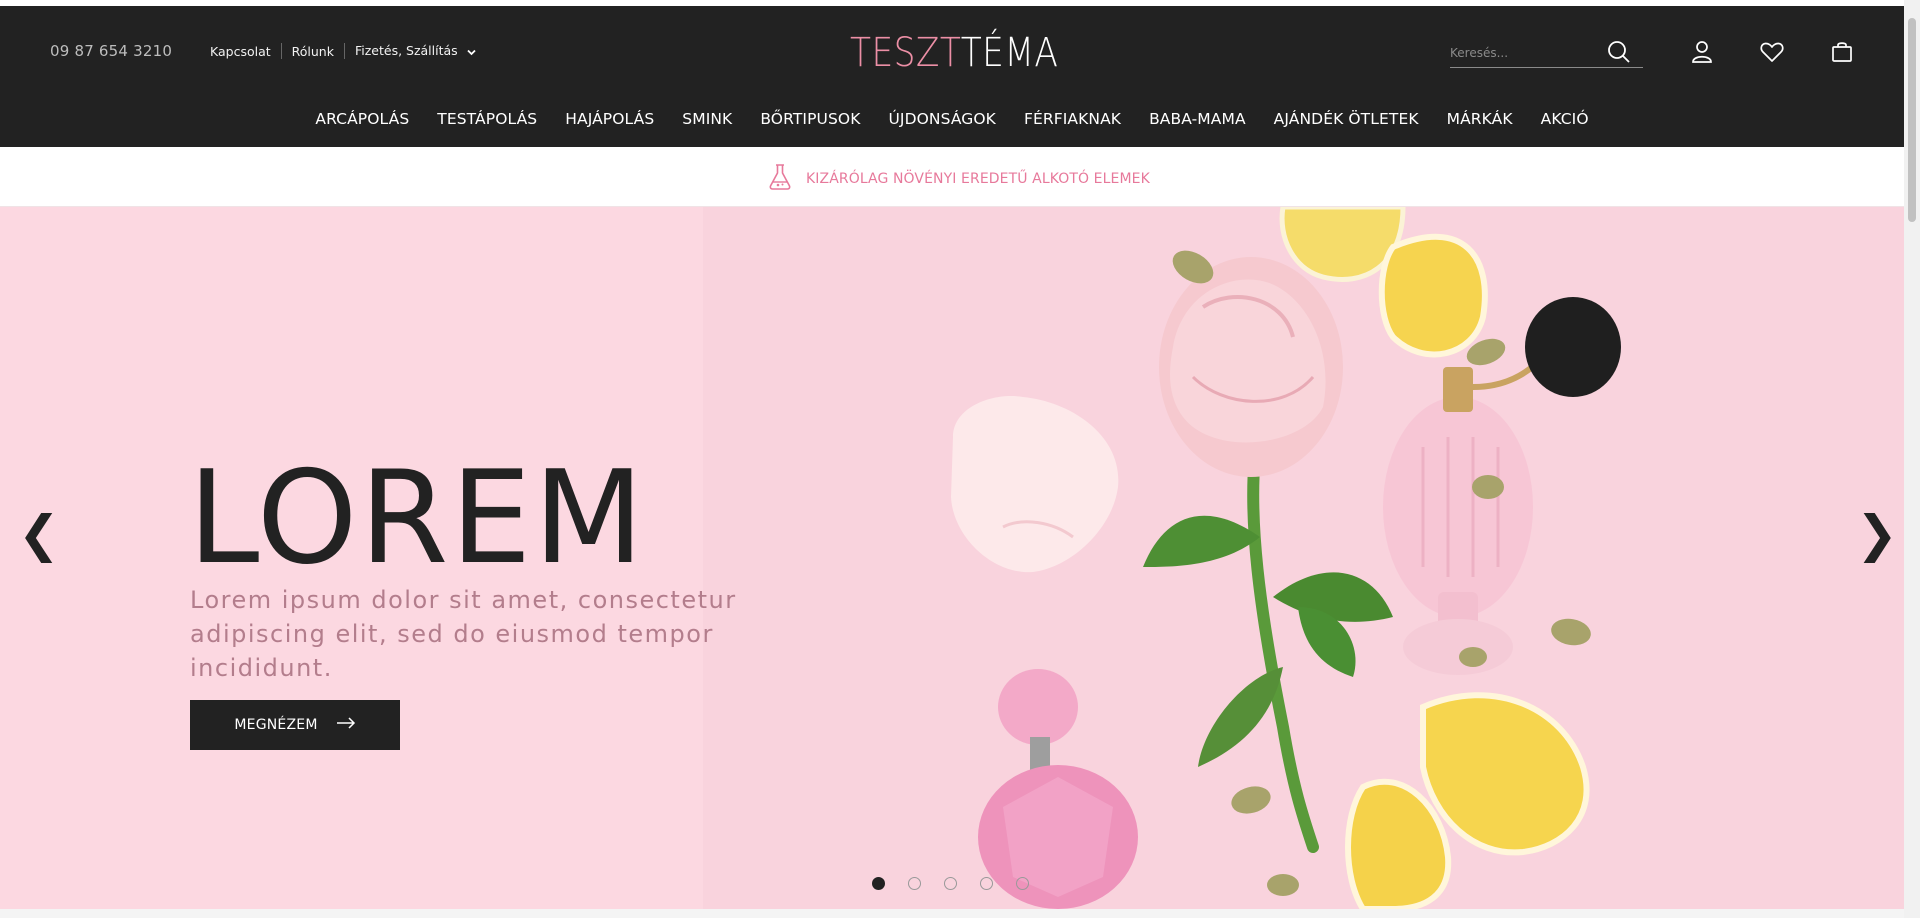 This screenshot has width=1920, height=918. Describe the element at coordinates (346, 725) in the screenshot. I see `arrow-right-icon` at that location.